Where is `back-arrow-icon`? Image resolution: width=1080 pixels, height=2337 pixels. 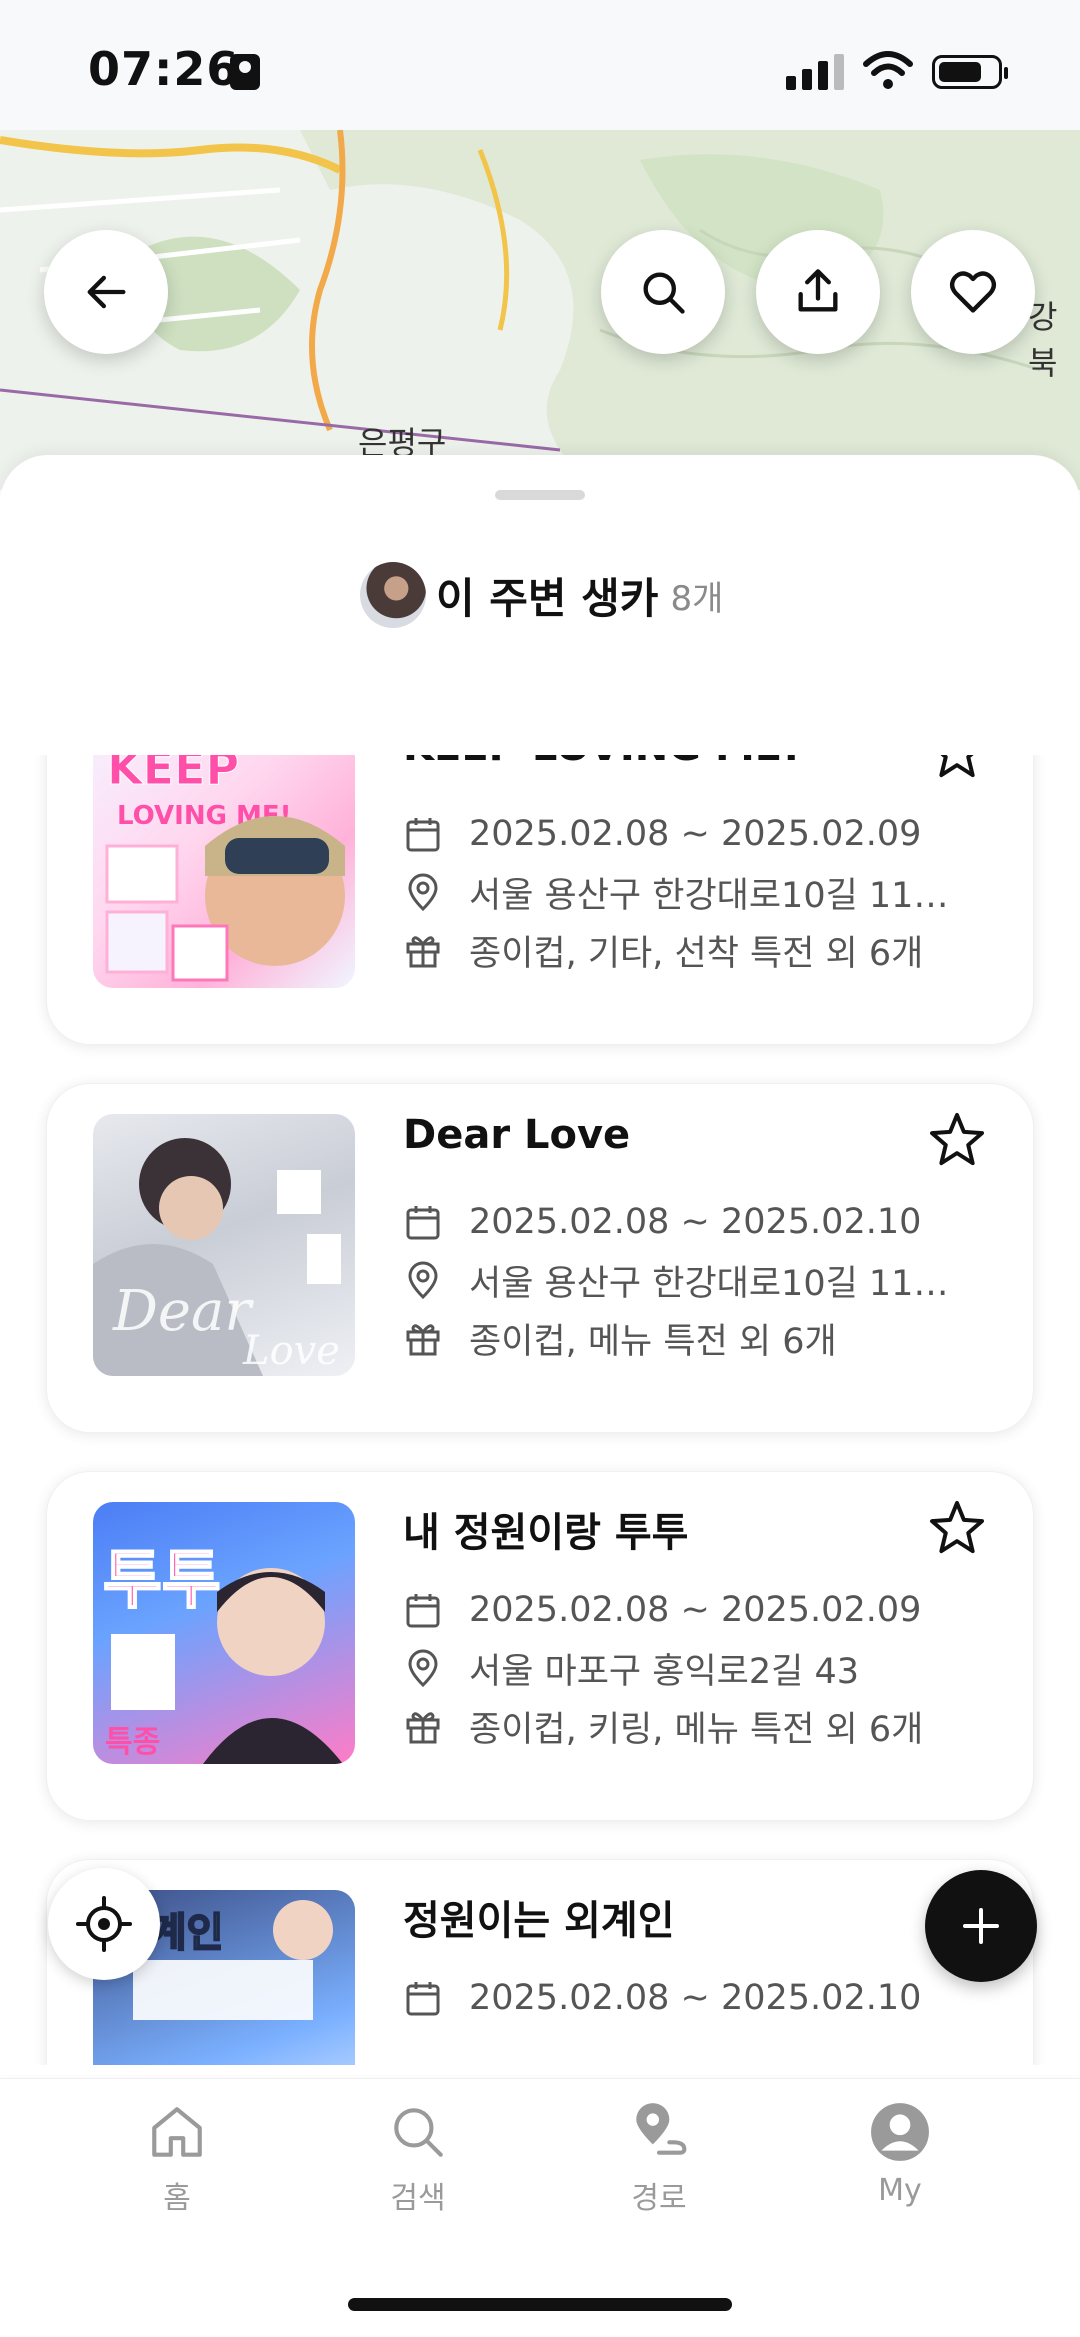
back-arrow-icon is located at coordinates (106, 292).